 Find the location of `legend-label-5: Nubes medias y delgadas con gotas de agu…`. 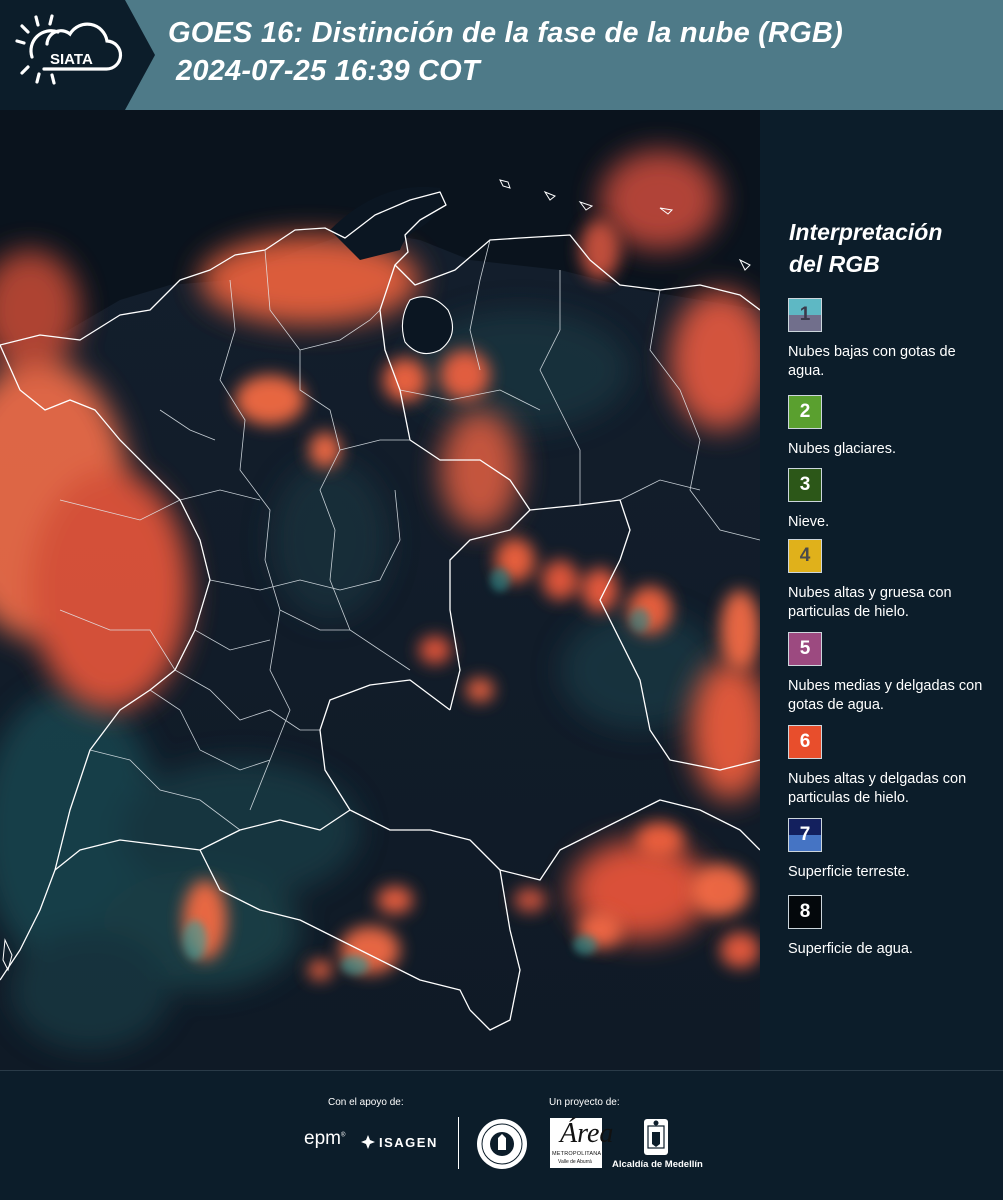

legend-label-5: Nubes medias y delgadas con gotas de agu… is located at coordinates (885, 695).